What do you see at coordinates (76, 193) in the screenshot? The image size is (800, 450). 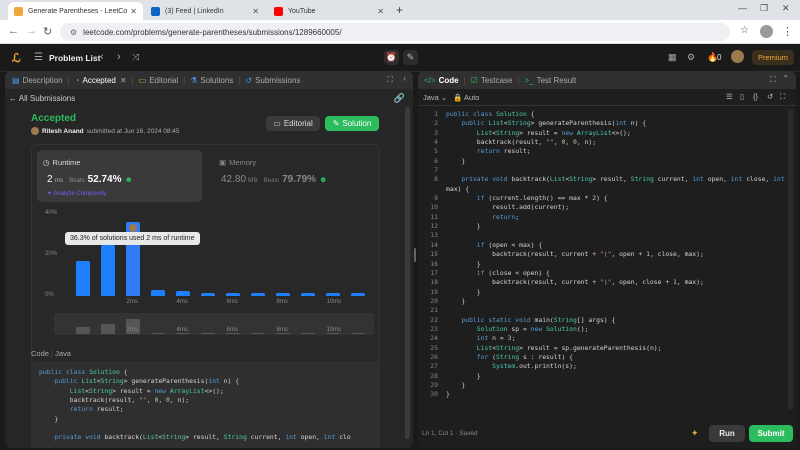 I see `analyze-complexity-link: ✦ Analyze Complexity` at bounding box center [76, 193].